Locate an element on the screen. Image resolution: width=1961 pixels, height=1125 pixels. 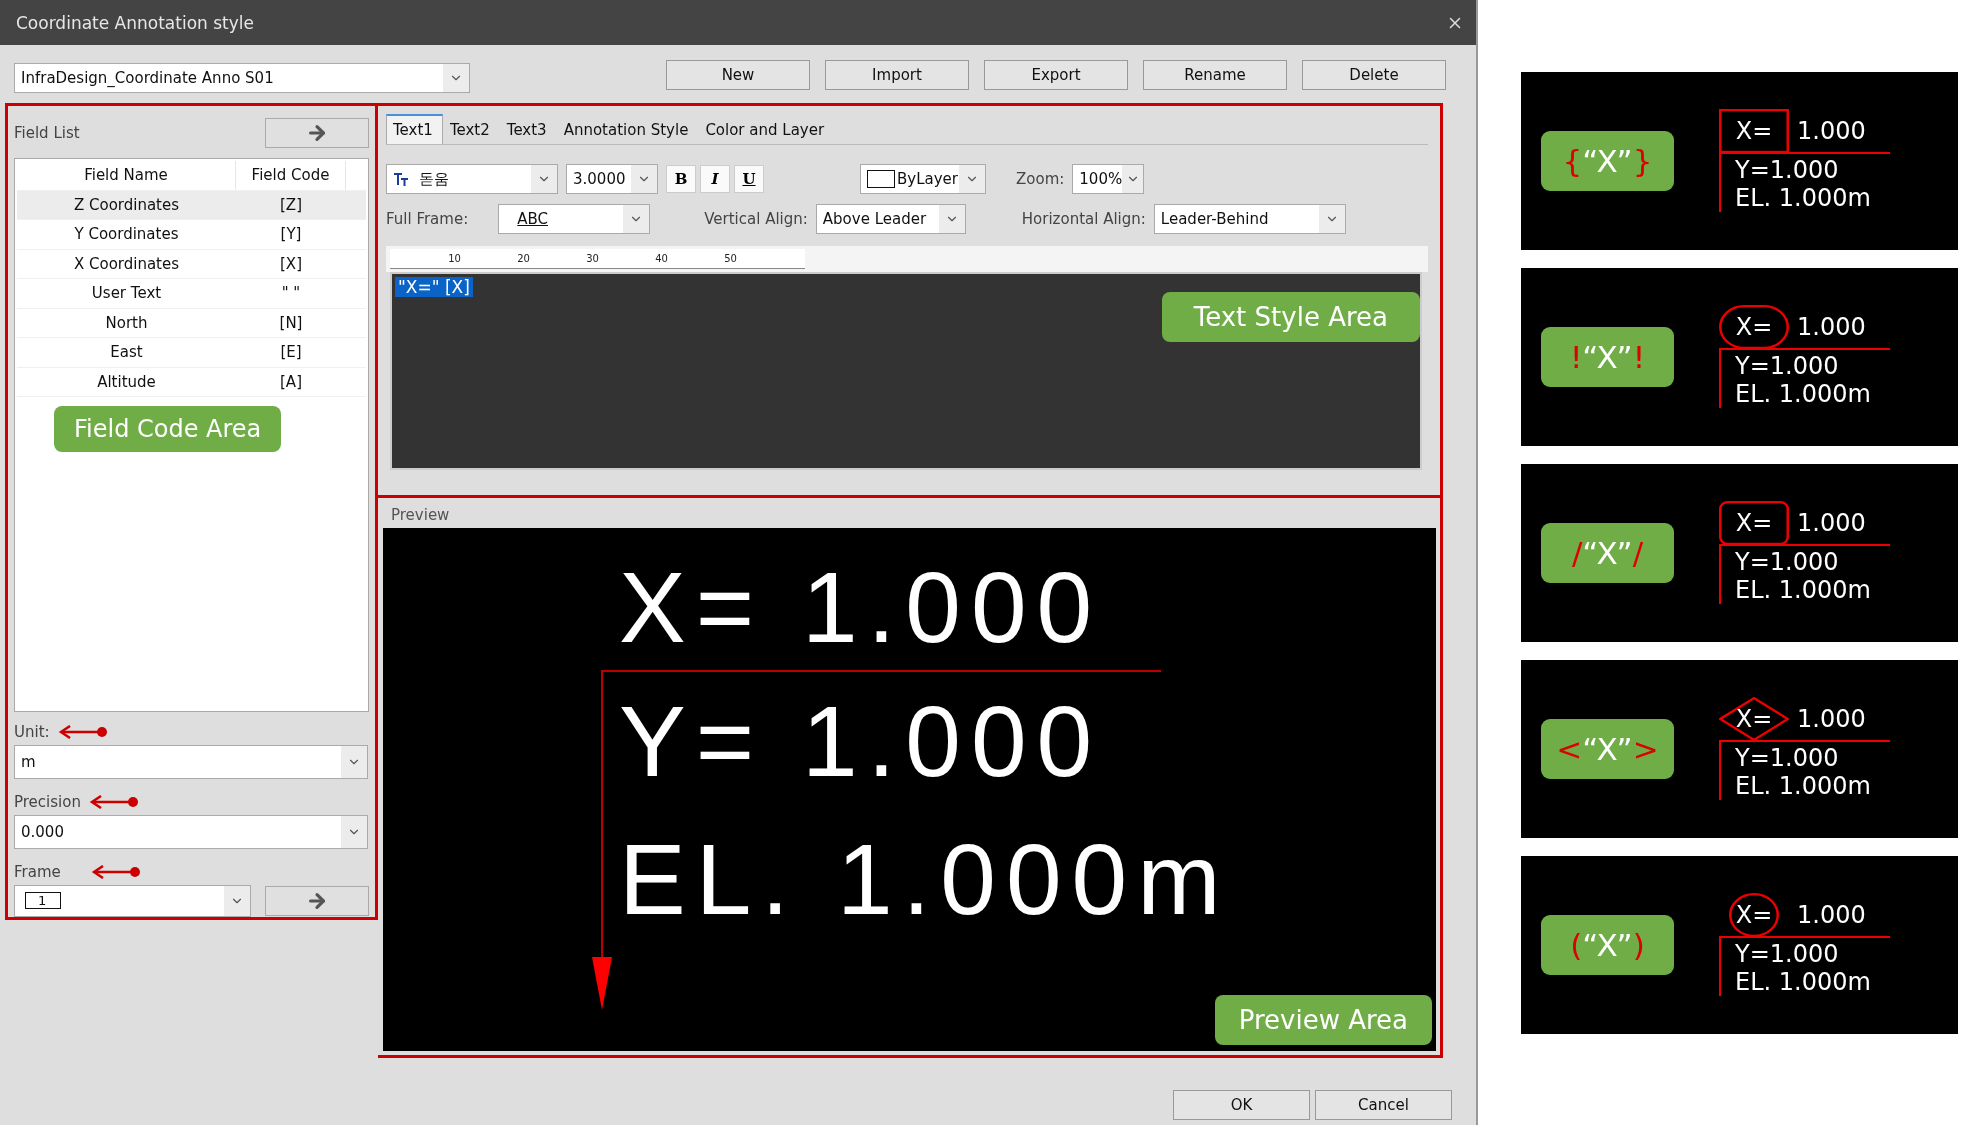
zoom-label: Zoom: is located at coordinates (1040, 179).